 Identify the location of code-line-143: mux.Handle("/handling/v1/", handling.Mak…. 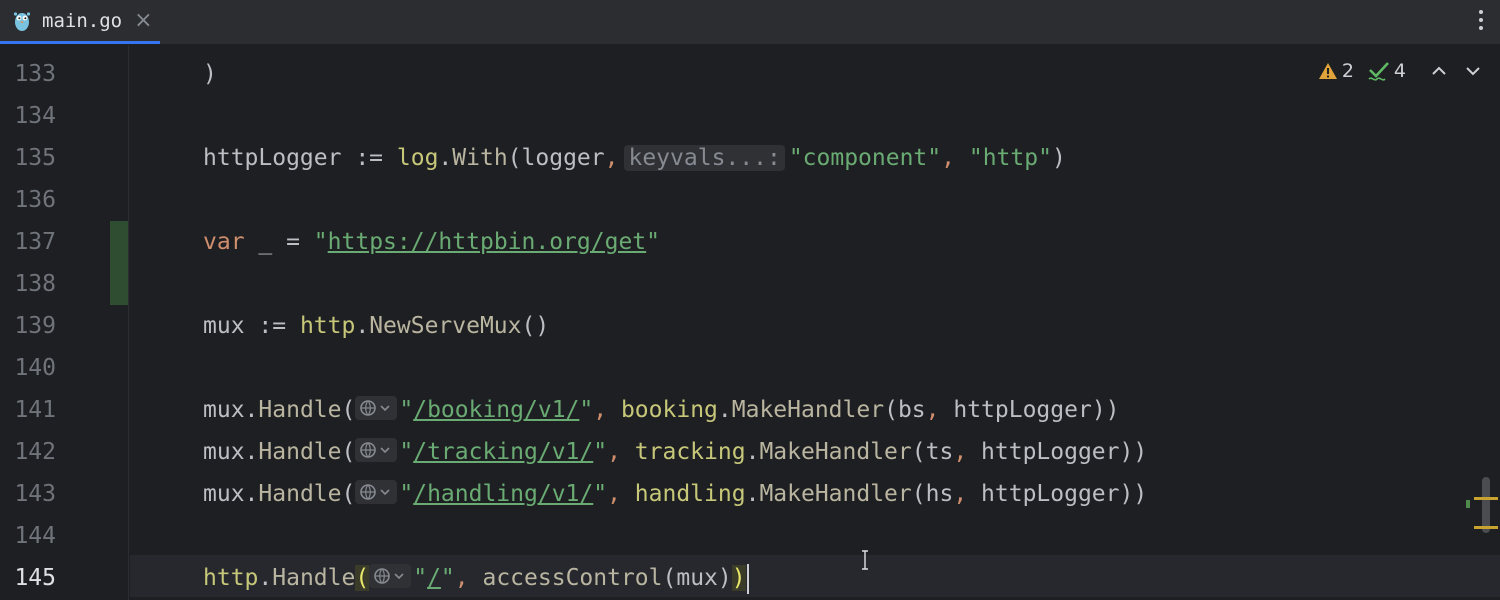
(675, 494).